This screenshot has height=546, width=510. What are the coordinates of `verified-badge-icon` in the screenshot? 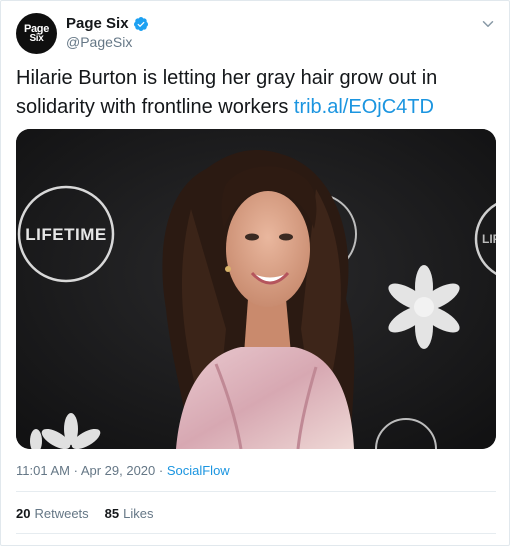 It's located at (140, 23).